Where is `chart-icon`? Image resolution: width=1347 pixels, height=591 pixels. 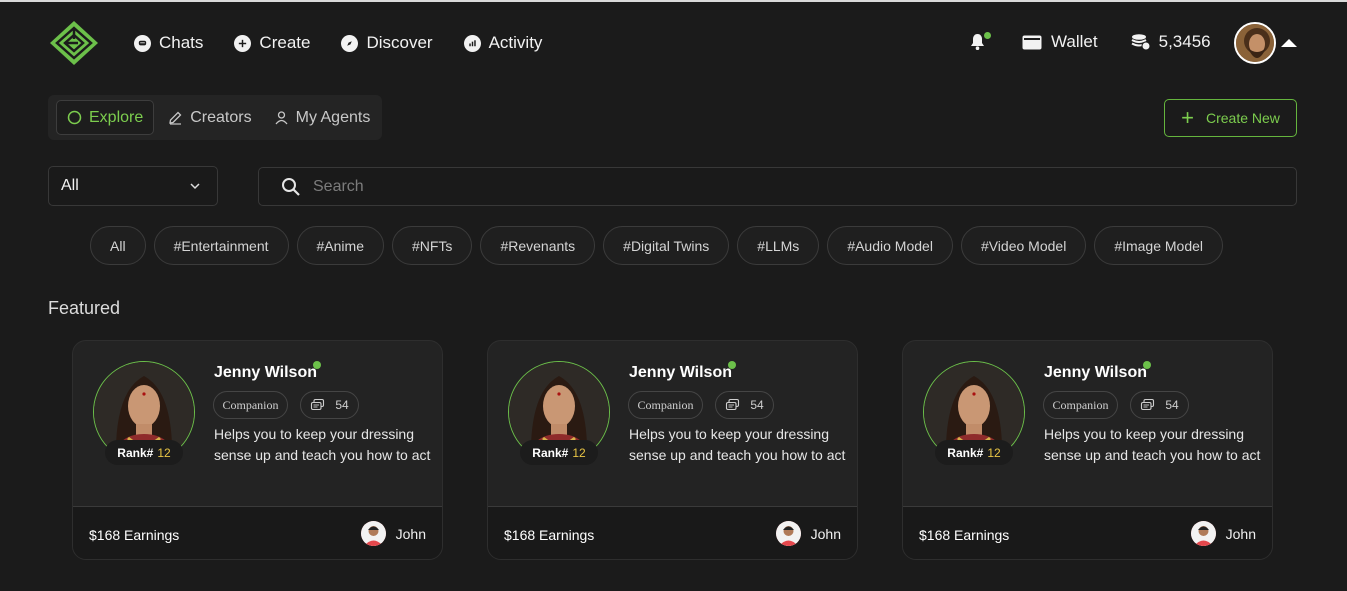
chart-icon is located at coordinates (472, 43).